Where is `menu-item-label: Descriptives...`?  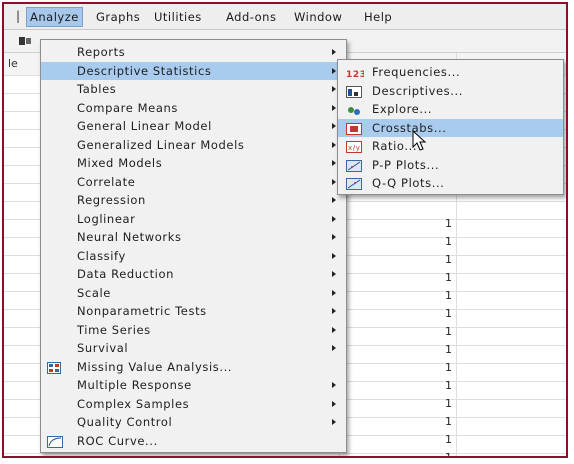
menu-item-label: Descriptives... is located at coordinates (418, 90).